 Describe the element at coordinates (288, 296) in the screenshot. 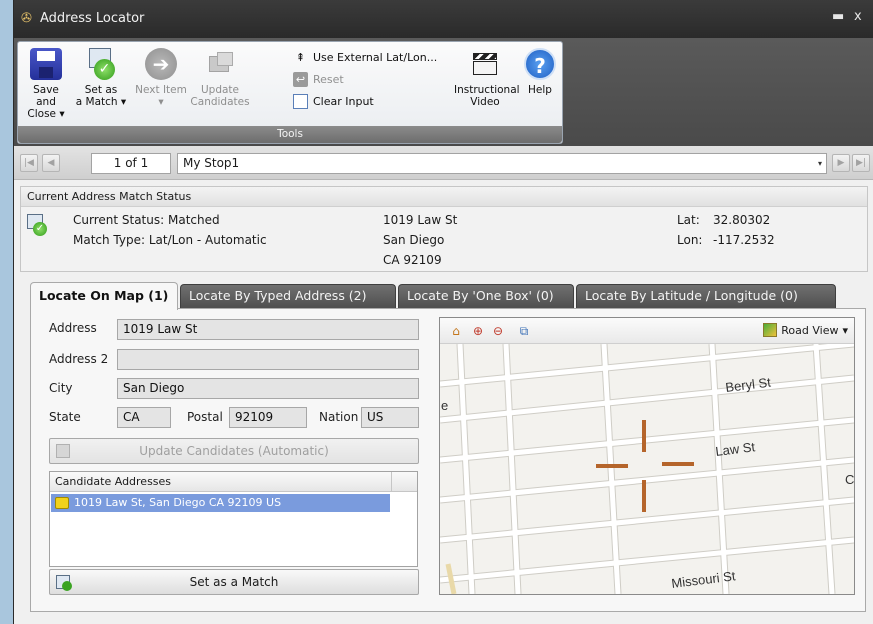

I see `tab-locate-by-typed-address: Locate By Typed Address (2)` at that location.